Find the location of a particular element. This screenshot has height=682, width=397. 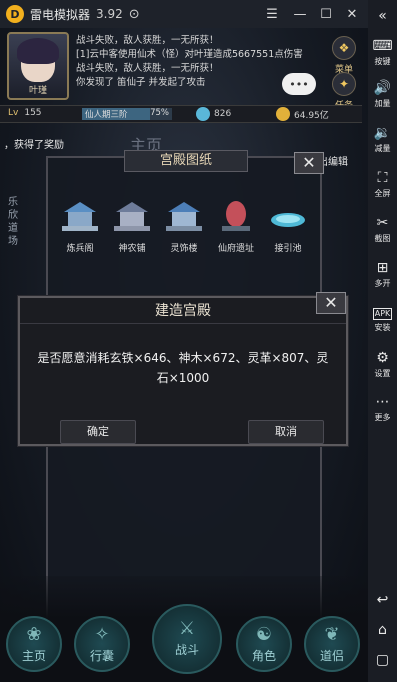

close-dialog-button: ✕ is located at coordinates (331, 303).